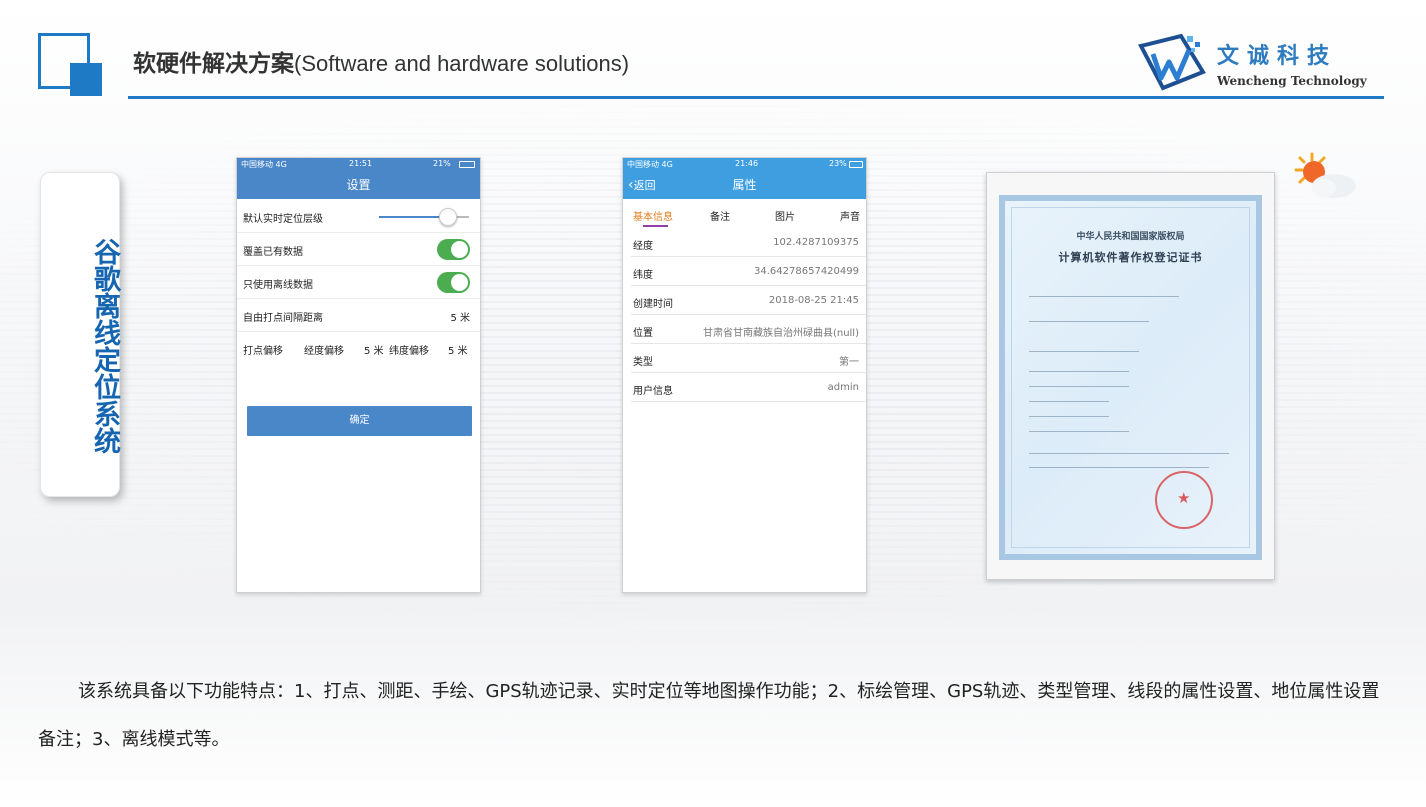  Describe the element at coordinates (748, 271) in the screenshot. I see `property-row-latitude: 纬度 34.64278657420499` at that location.